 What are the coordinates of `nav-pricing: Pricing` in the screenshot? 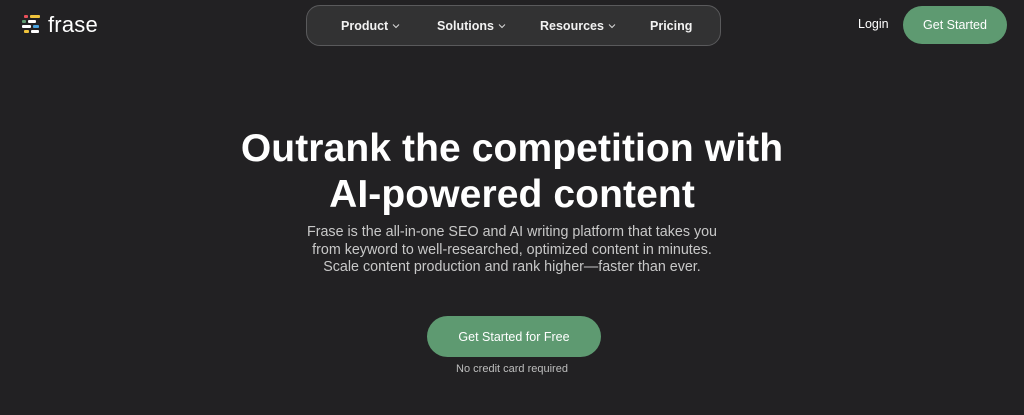 It's located at (671, 25).